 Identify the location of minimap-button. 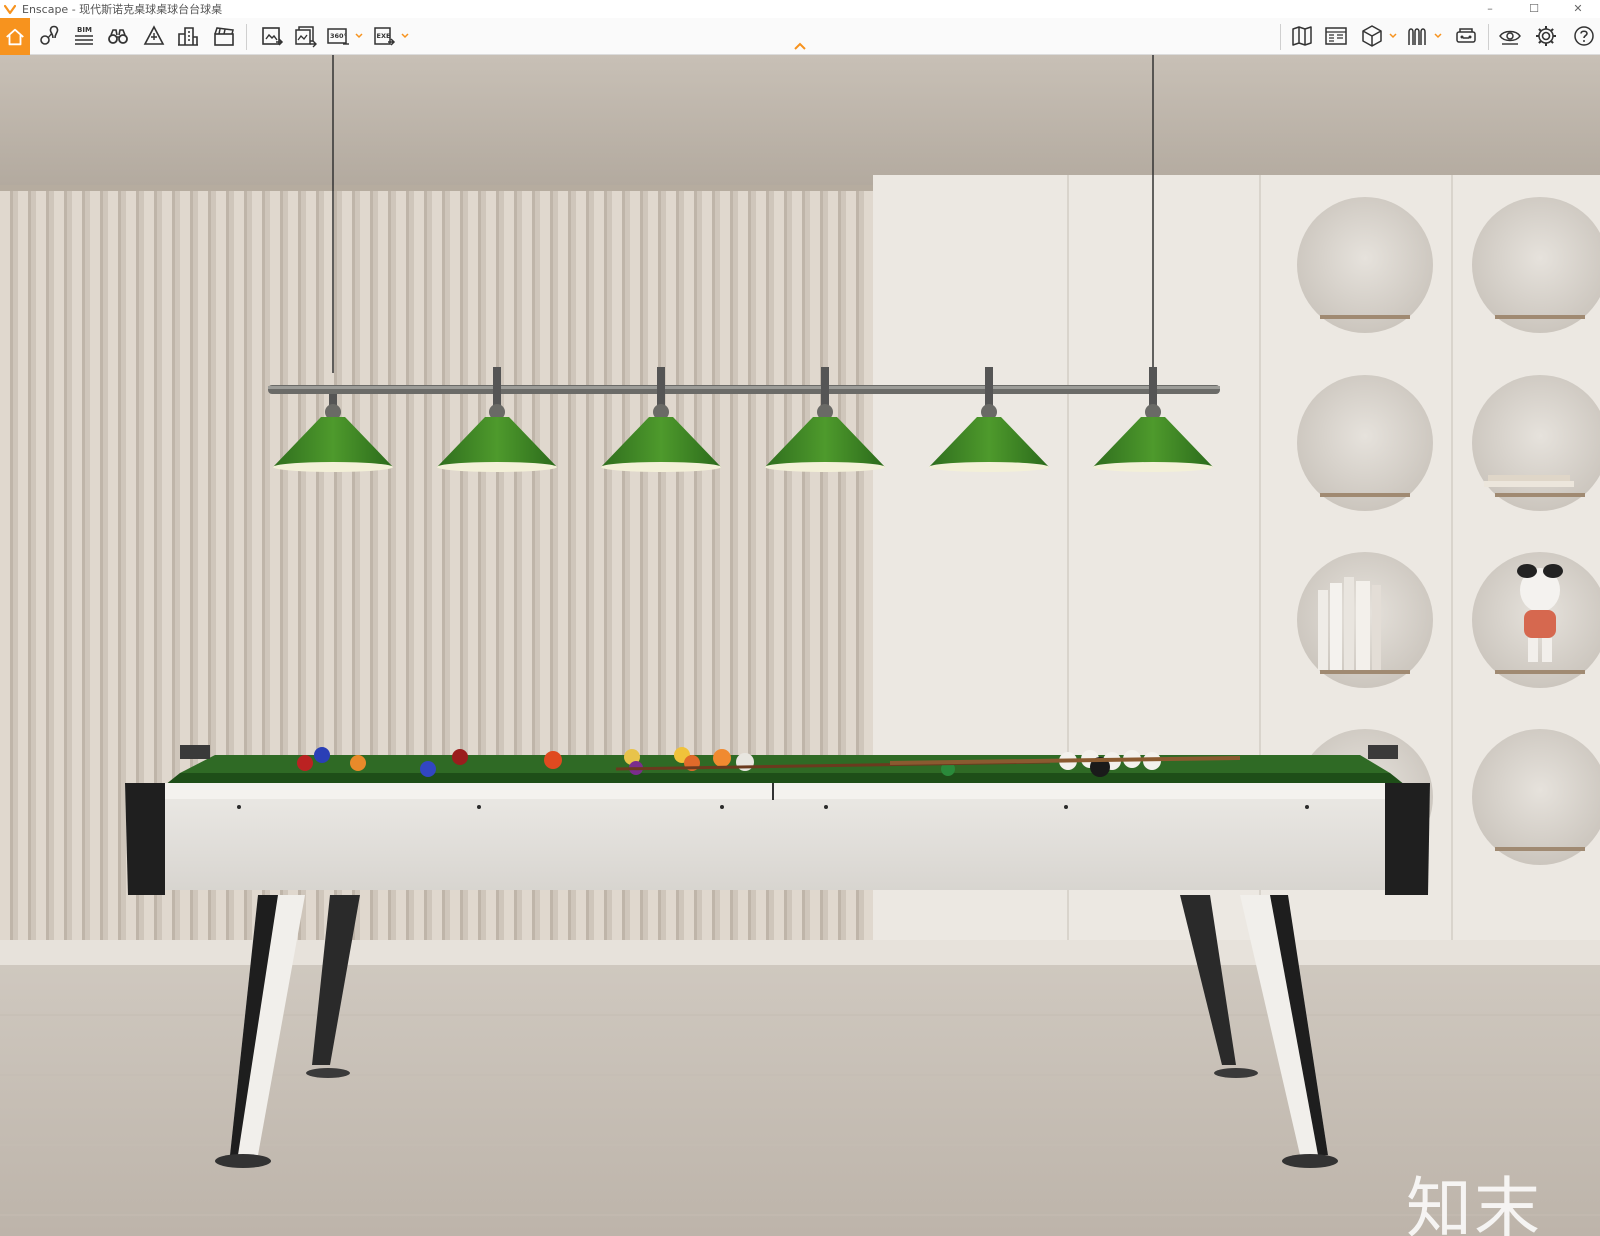
(1302, 36).